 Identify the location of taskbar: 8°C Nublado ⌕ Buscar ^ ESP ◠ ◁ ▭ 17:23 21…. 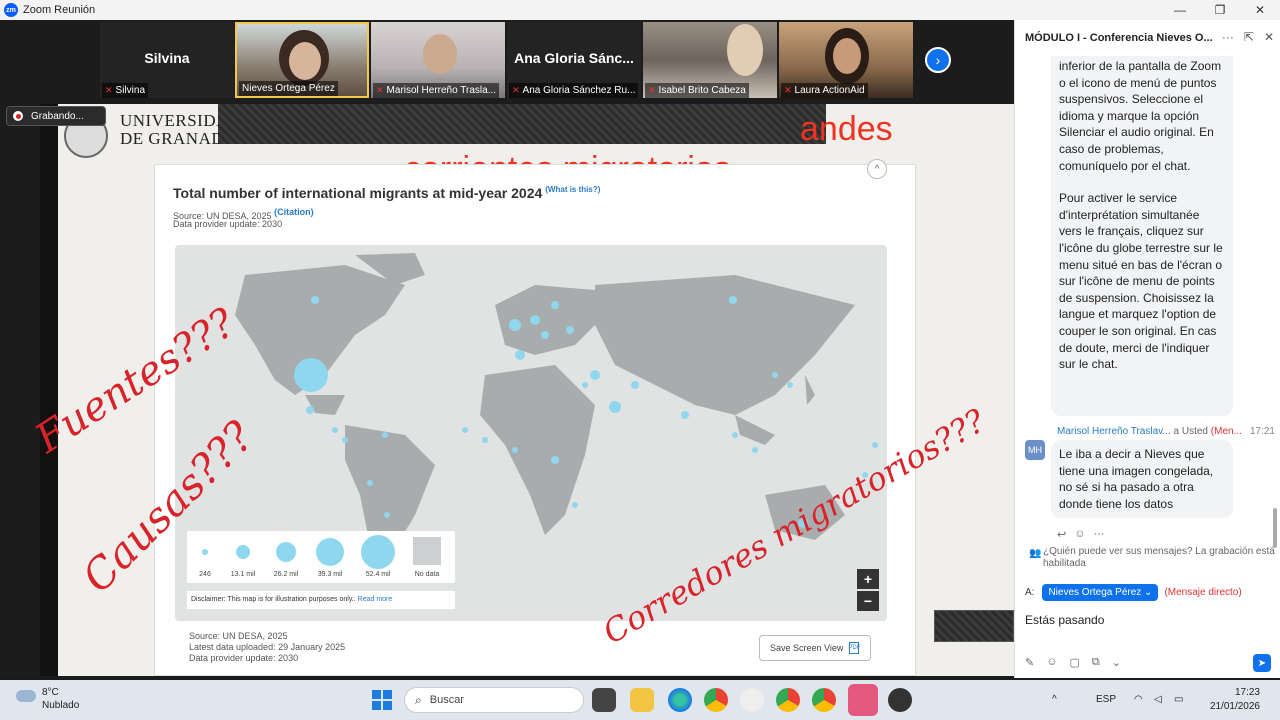
(640, 700).